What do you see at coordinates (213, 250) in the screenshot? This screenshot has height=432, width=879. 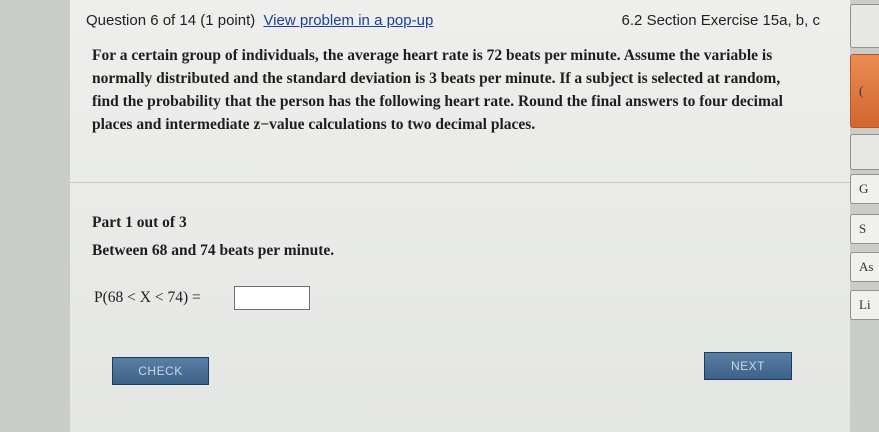 I see `part-question: Between 68 and 74 beats per minute.` at bounding box center [213, 250].